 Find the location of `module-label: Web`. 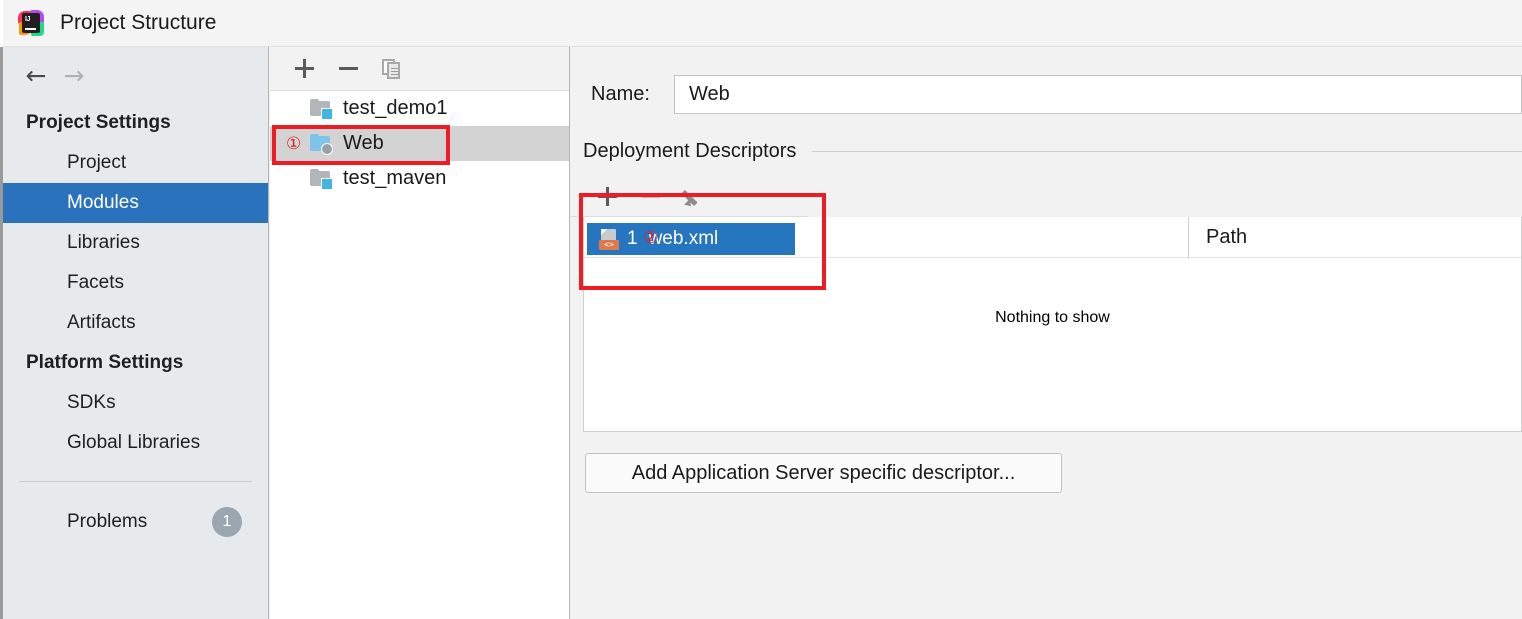

module-label: Web is located at coordinates (363, 143).